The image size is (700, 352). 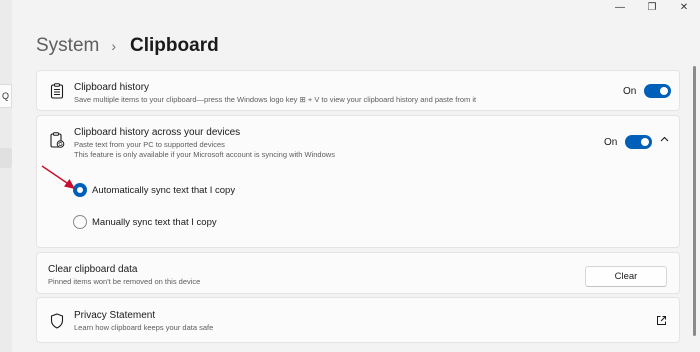 I want to click on nav-item-selected, so click(x=6, y=158).